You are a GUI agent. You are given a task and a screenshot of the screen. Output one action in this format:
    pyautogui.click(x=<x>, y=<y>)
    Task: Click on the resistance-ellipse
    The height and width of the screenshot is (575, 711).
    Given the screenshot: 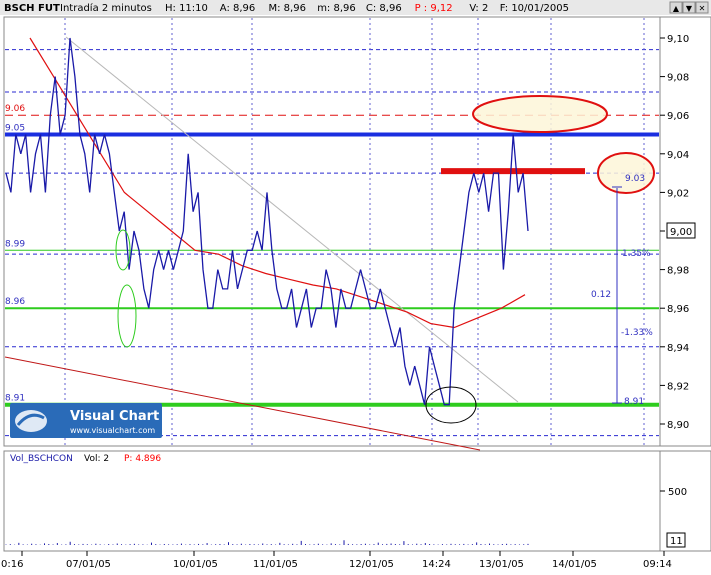 What is the action you would take?
    pyautogui.click(x=540, y=114)
    